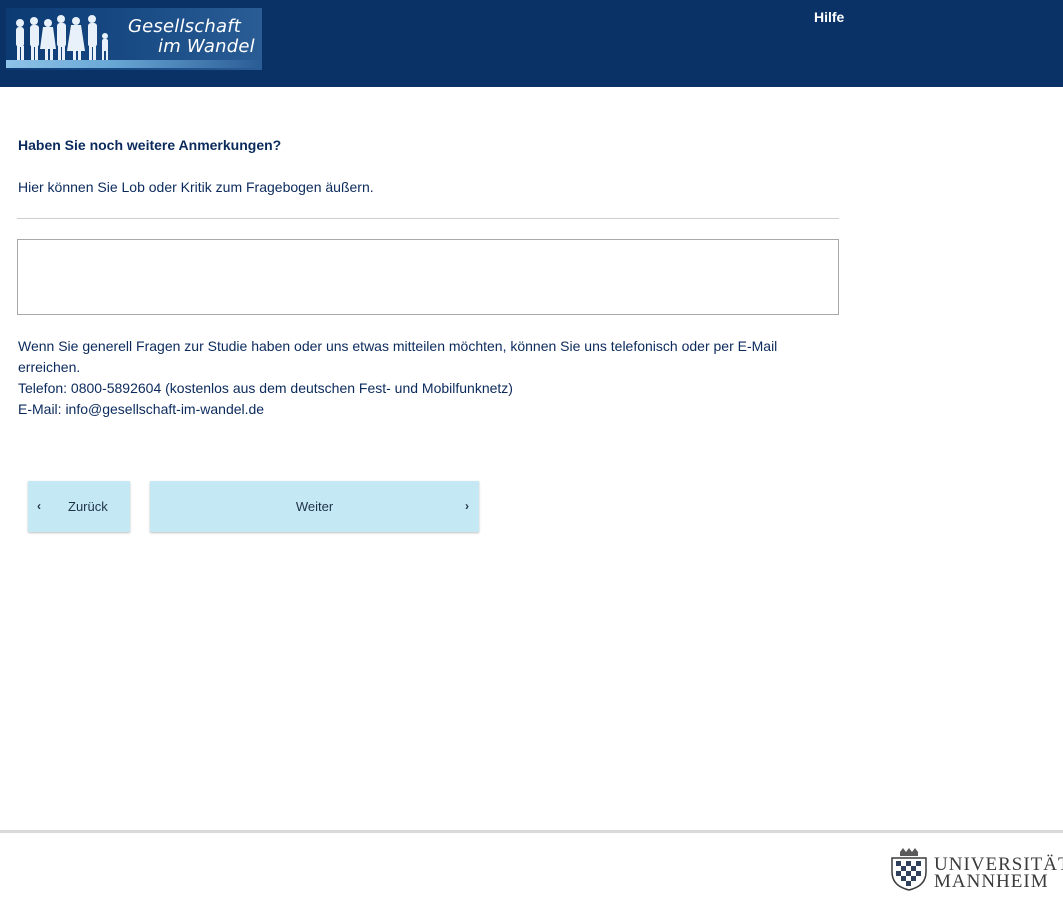  I want to click on universitaet-mannheim-logo: UNIVERSITÄT MANNHEIM, so click(975, 869).